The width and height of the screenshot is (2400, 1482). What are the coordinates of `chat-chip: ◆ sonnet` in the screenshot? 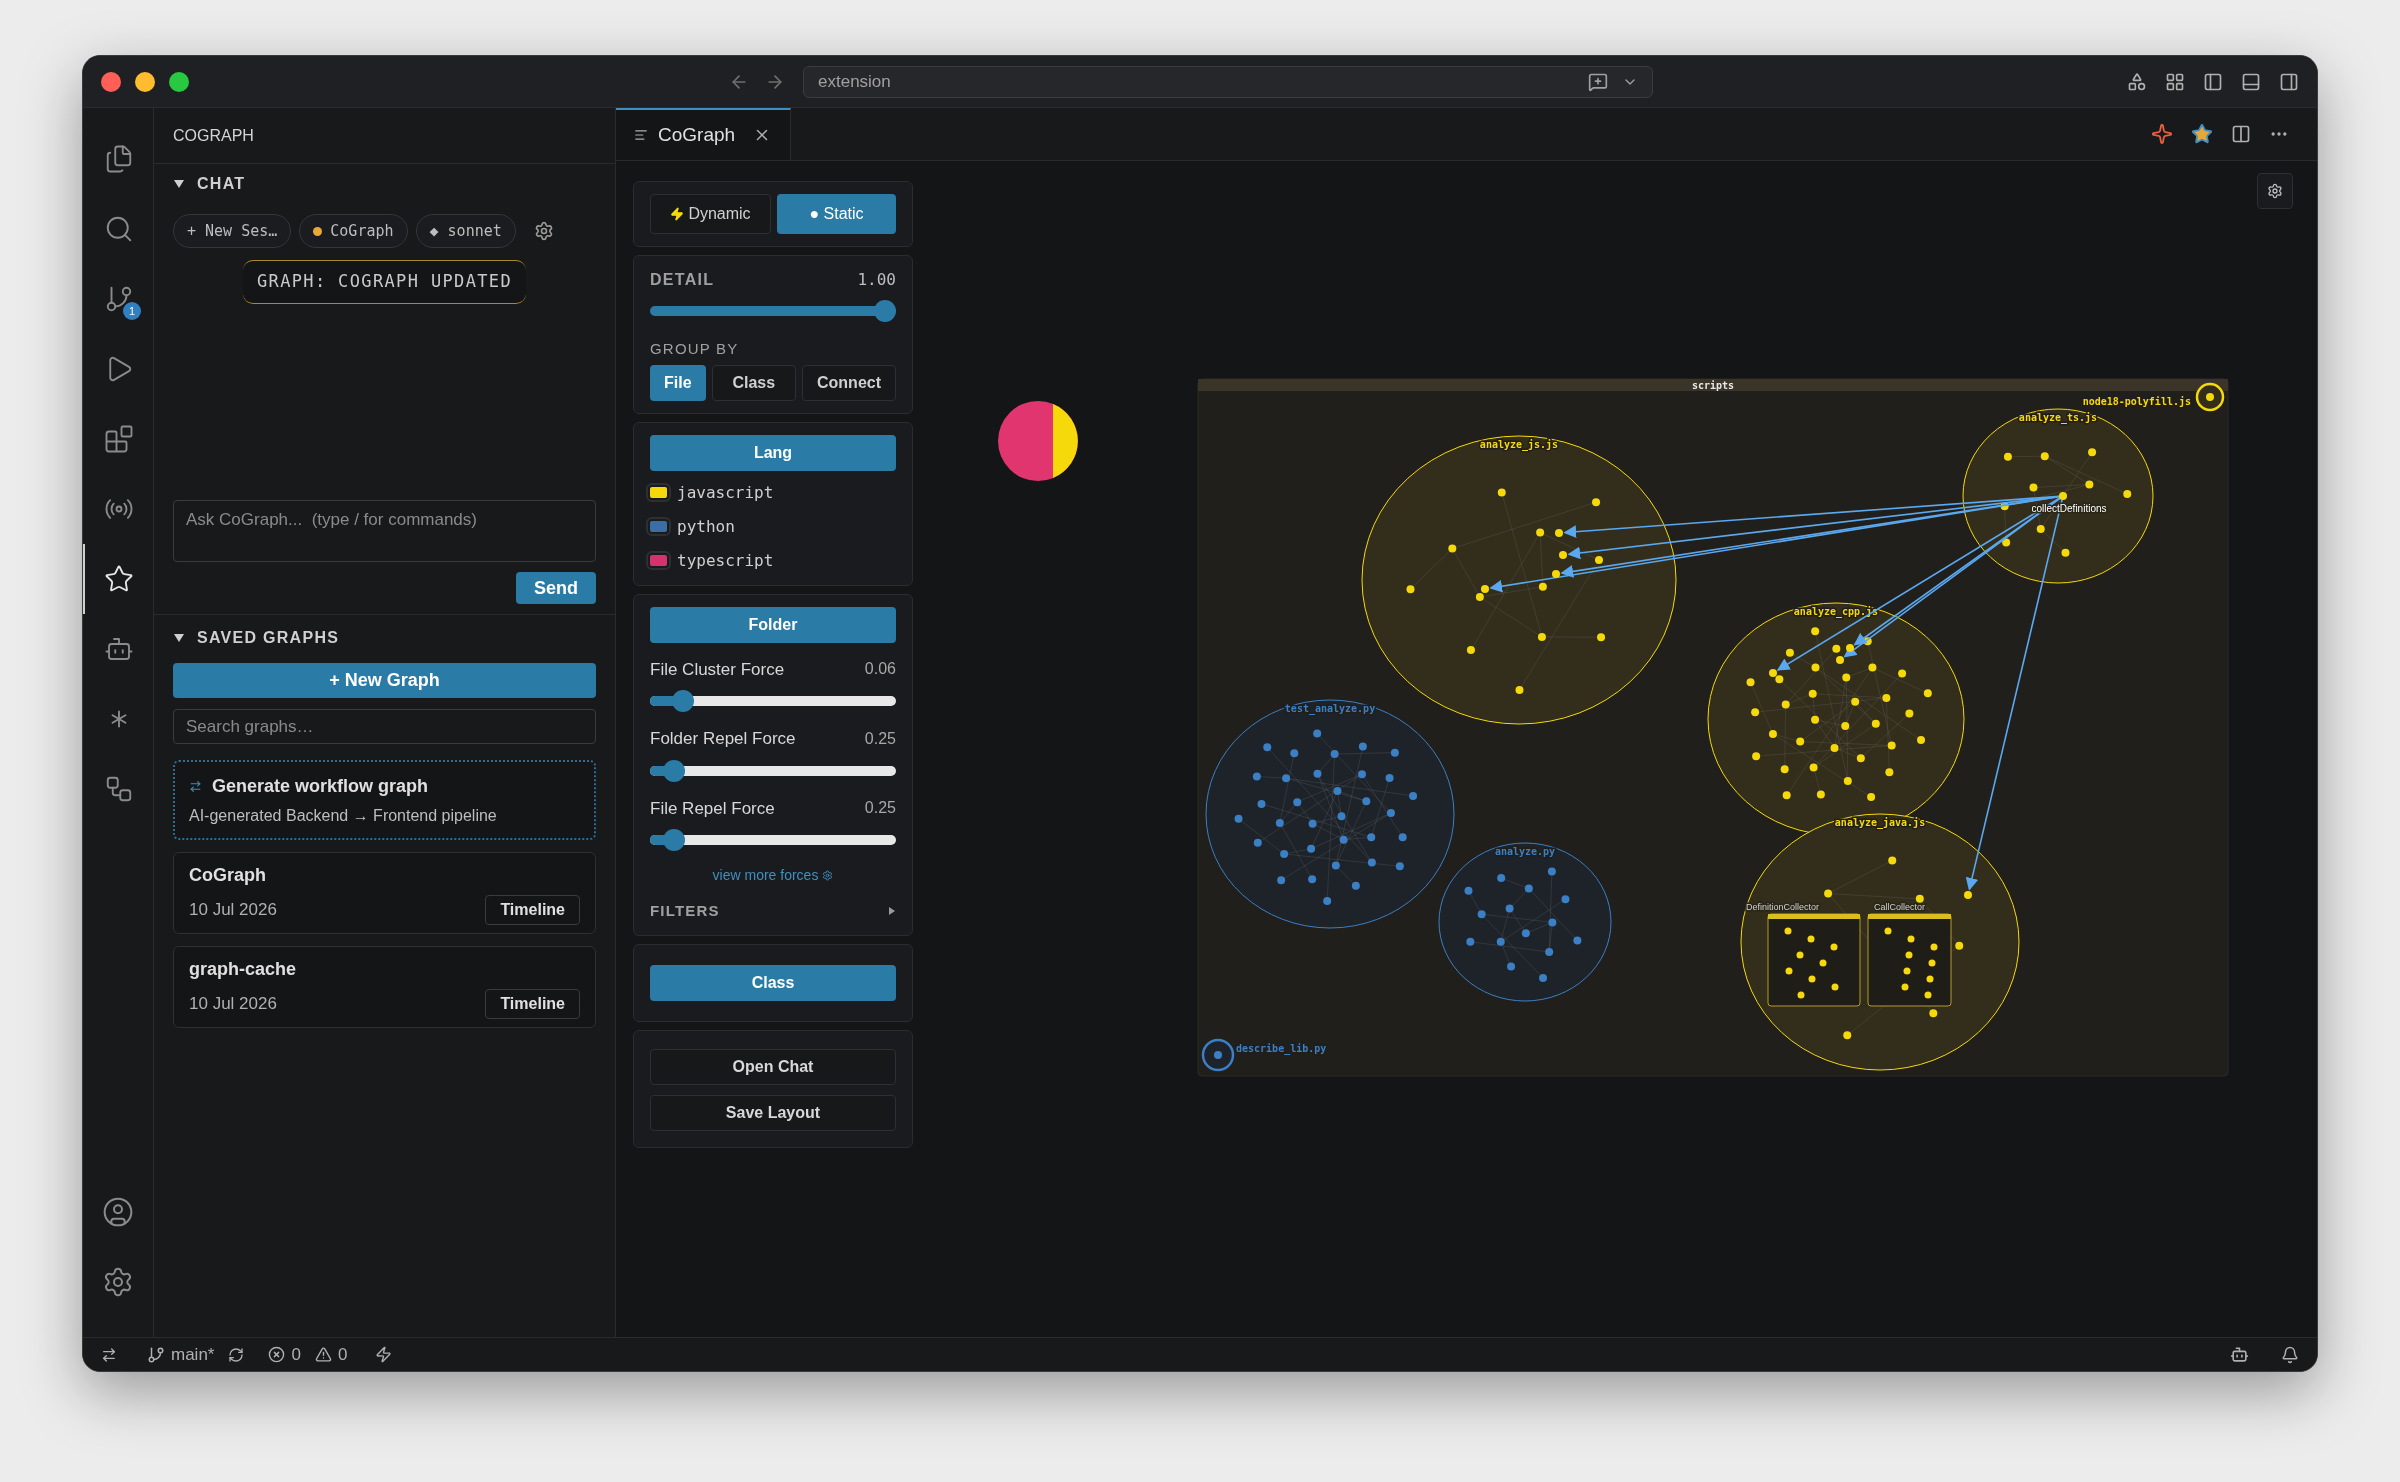 It's located at (465, 231).